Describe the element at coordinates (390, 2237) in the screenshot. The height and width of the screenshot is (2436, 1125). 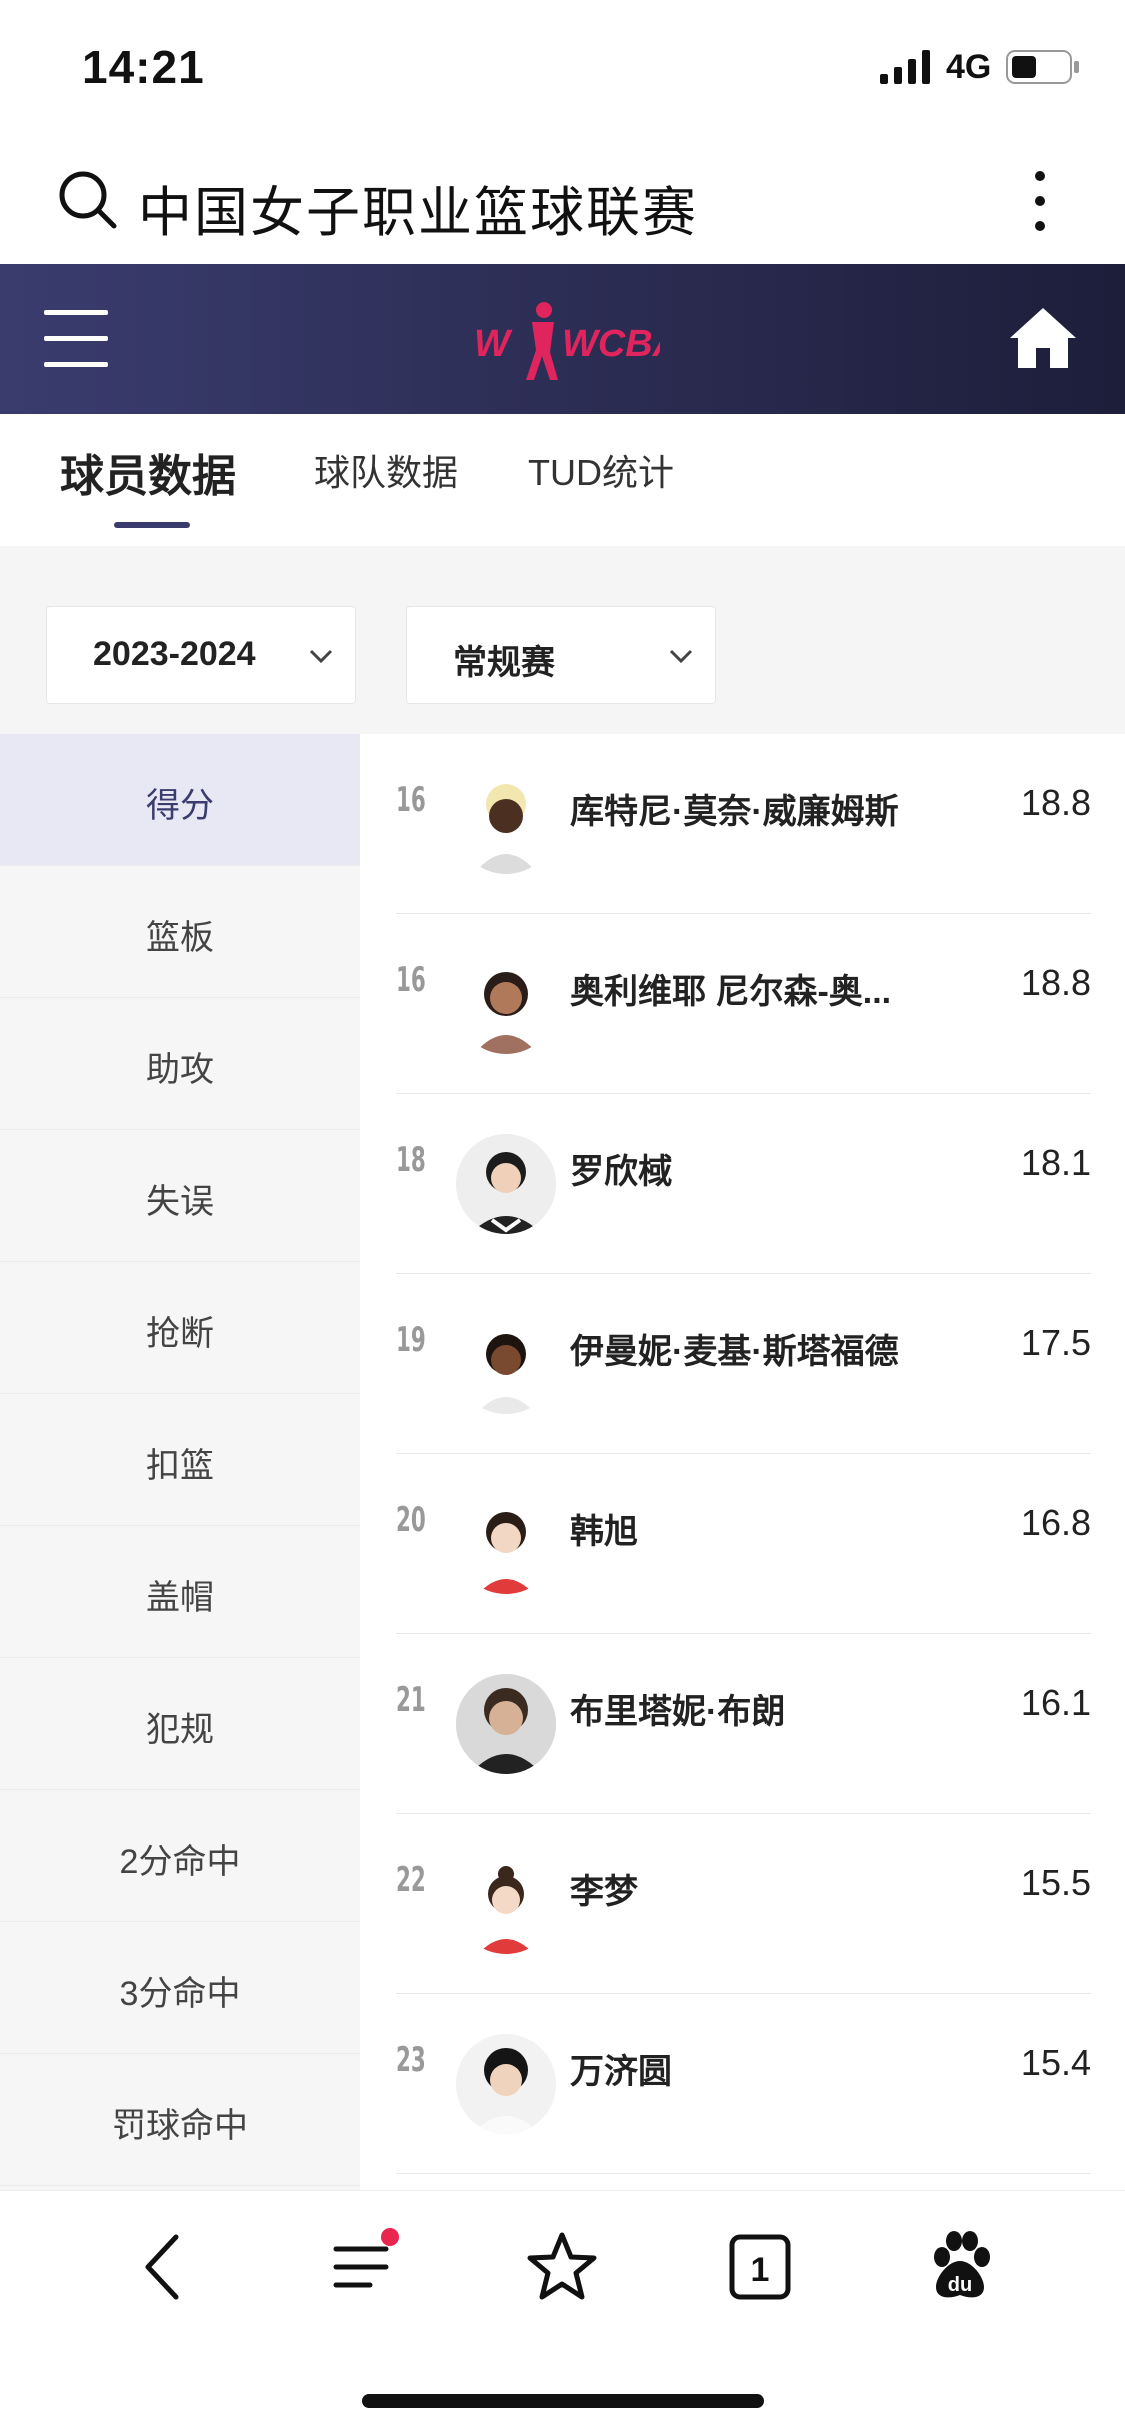
I see `notification-dot` at that location.